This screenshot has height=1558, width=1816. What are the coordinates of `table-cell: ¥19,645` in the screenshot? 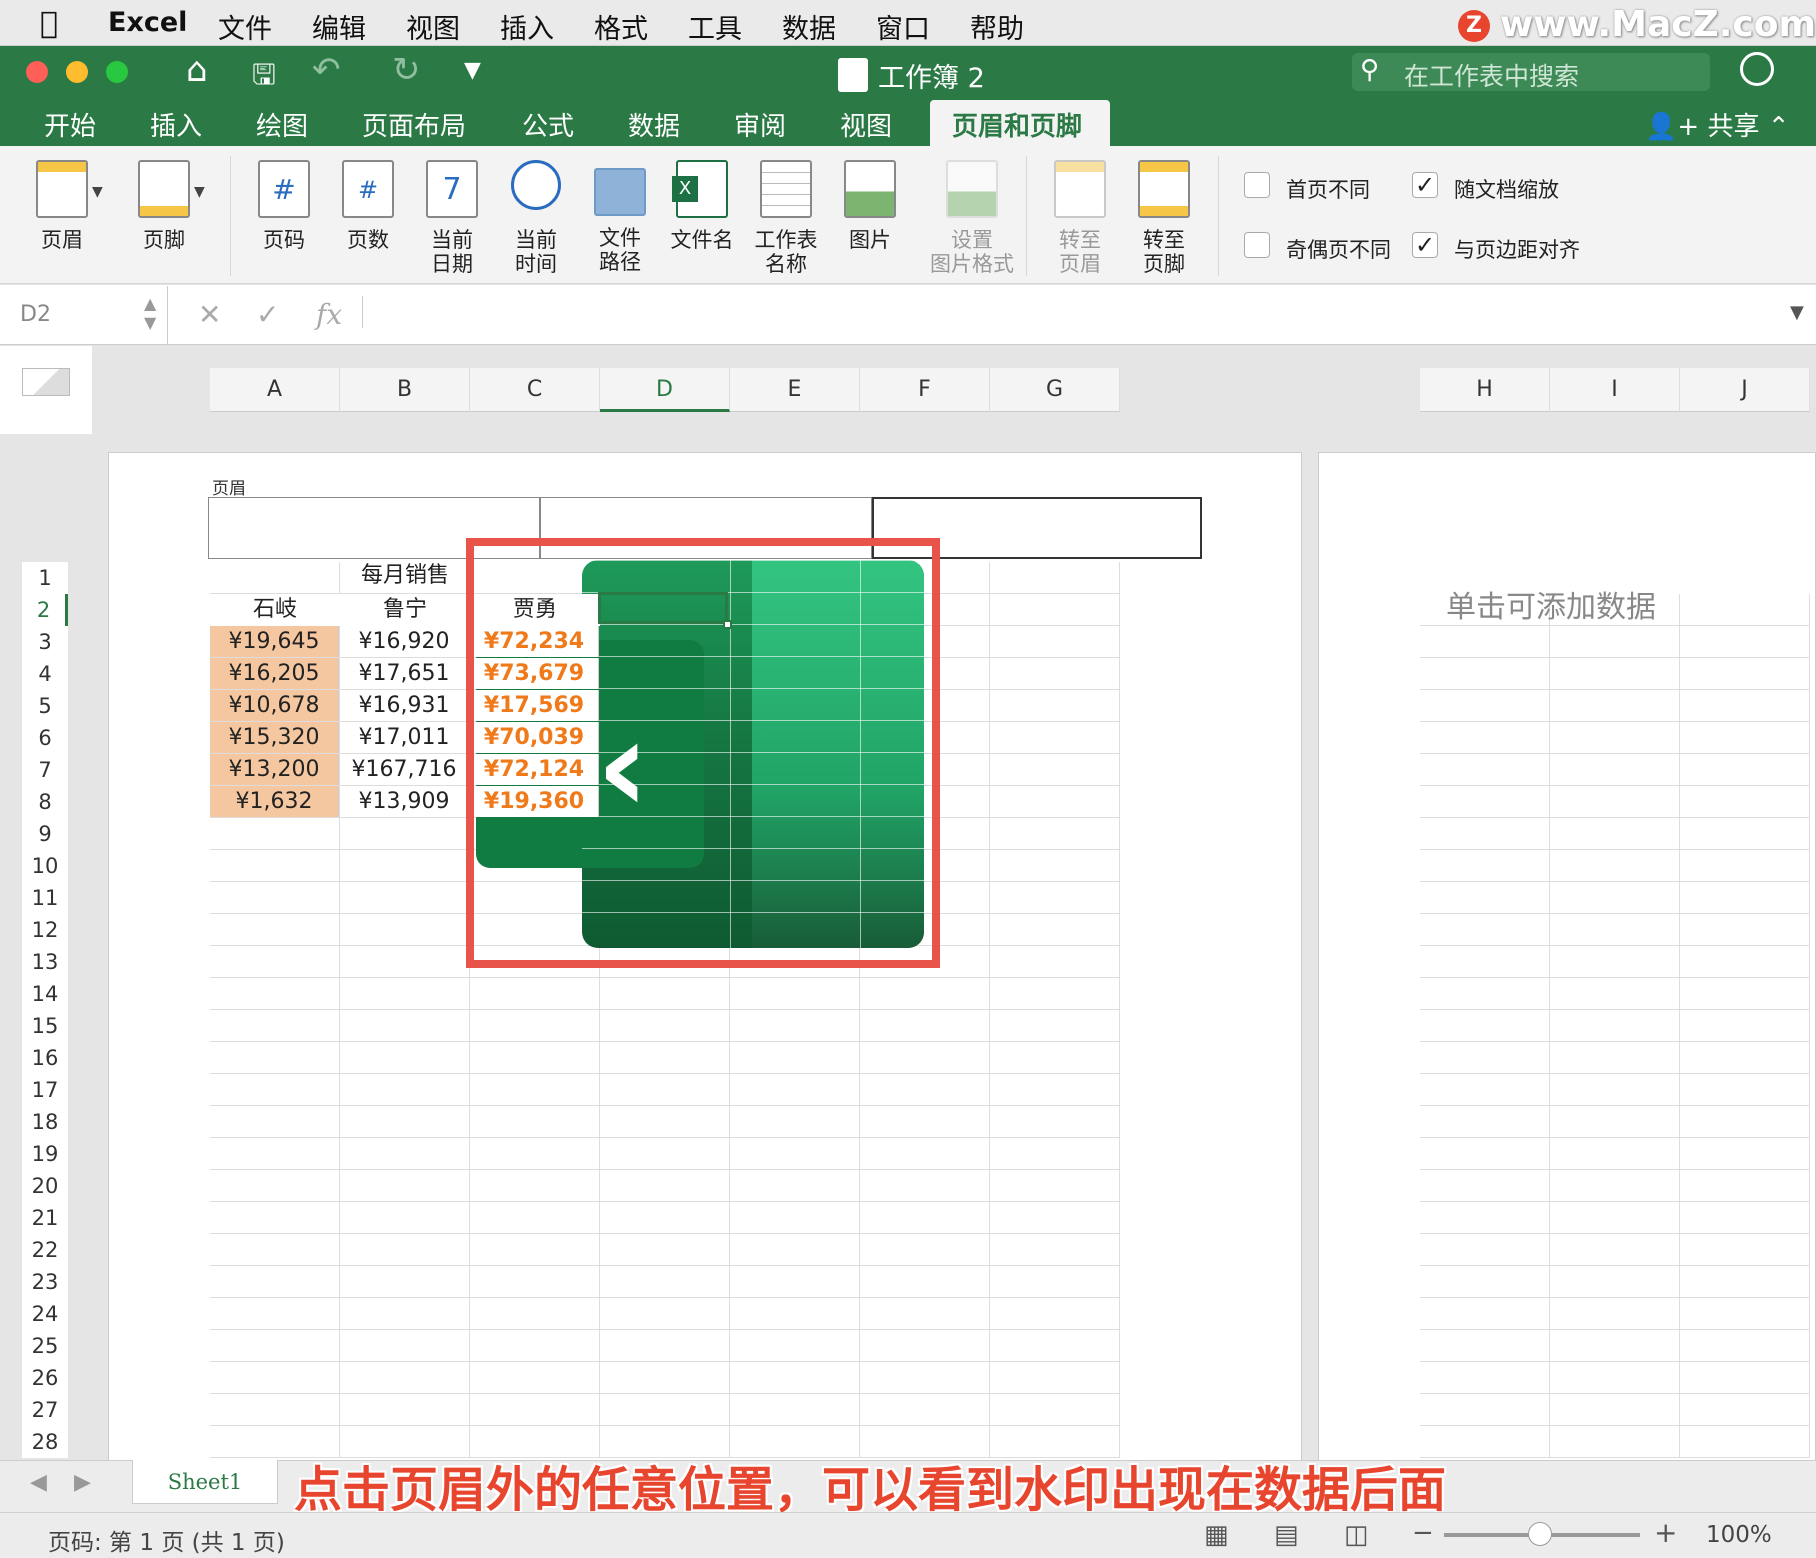 It's located at (274, 641).